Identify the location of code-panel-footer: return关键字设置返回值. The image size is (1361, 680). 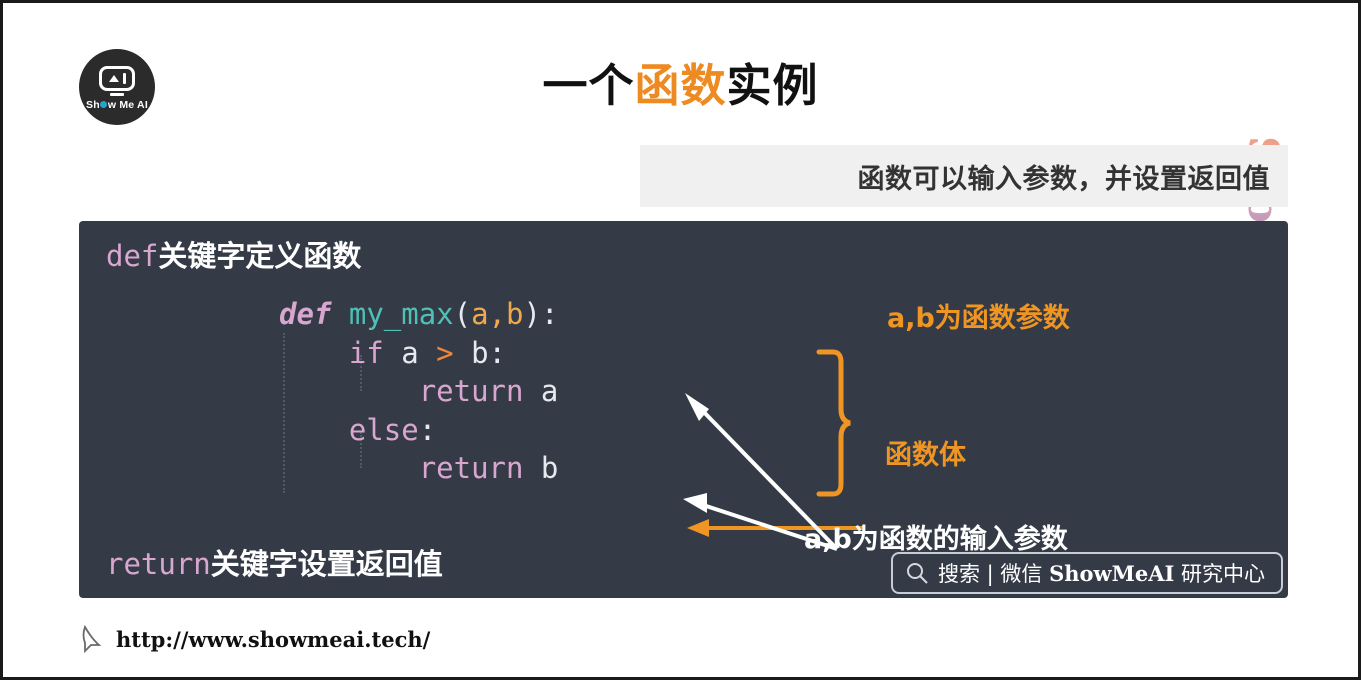
(274, 562).